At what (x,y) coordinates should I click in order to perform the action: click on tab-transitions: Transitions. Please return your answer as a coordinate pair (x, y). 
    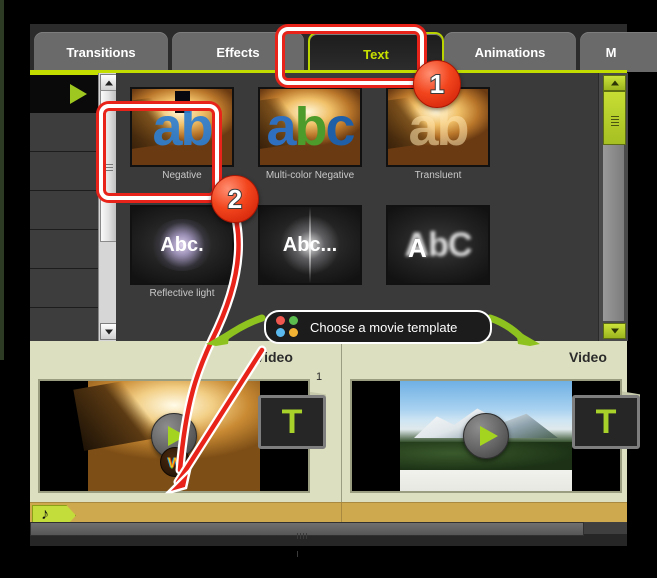
    Looking at the image, I should click on (101, 52).